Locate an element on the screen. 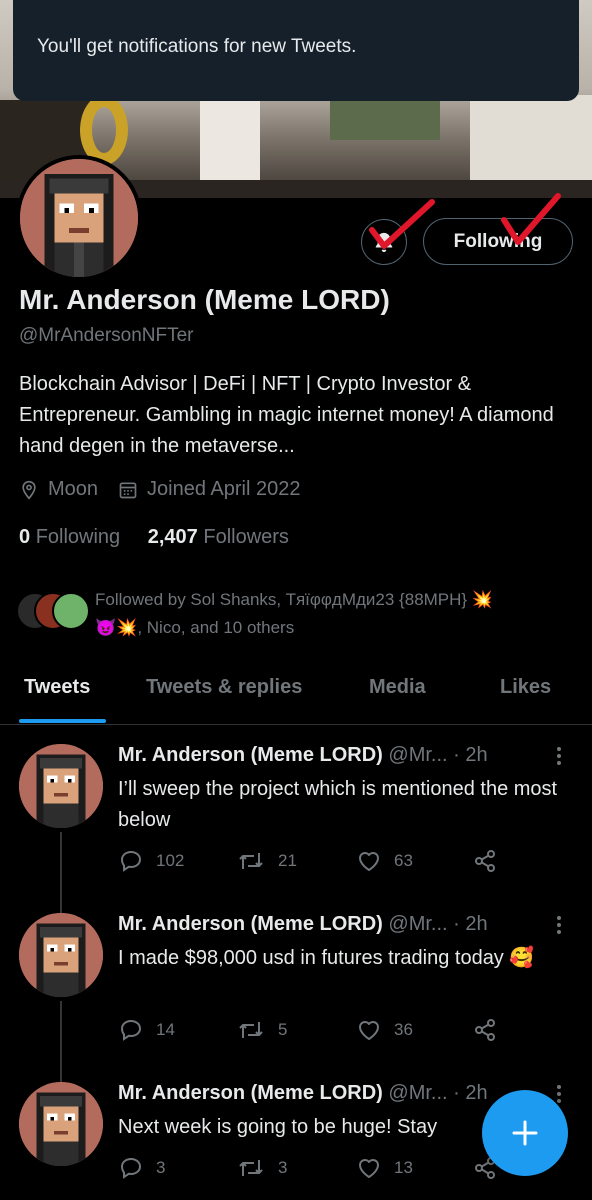  notification-toast: You'll get notifications for new Tweets. is located at coordinates (296, 50).